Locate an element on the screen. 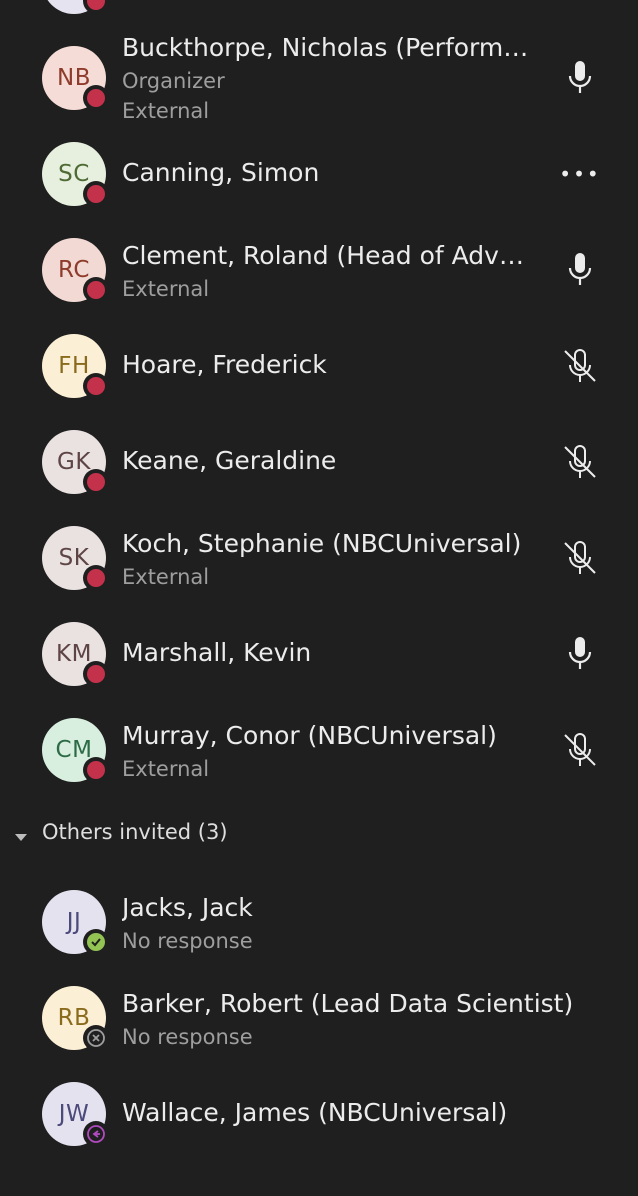 This screenshot has width=638, height=1196. participant-row: SC Canning, Simon ••• is located at coordinates (319, 174).